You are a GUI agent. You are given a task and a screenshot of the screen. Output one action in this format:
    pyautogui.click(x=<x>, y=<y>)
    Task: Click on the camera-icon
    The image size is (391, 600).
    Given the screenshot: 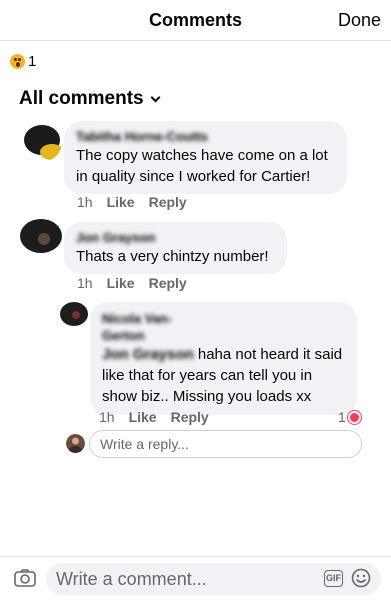 What is the action you would take?
    pyautogui.click(x=25, y=578)
    